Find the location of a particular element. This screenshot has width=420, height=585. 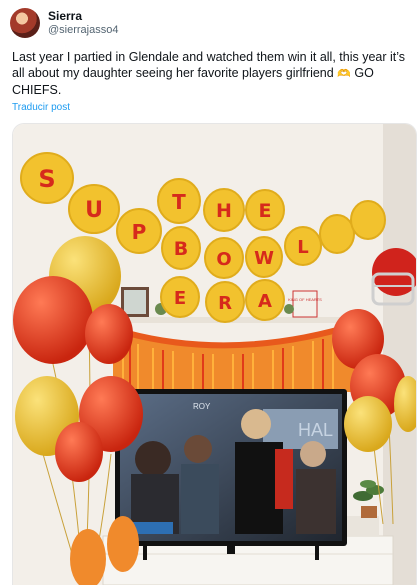

post-header: Sierra @sierrajasso4 is located at coordinates (64, 23).